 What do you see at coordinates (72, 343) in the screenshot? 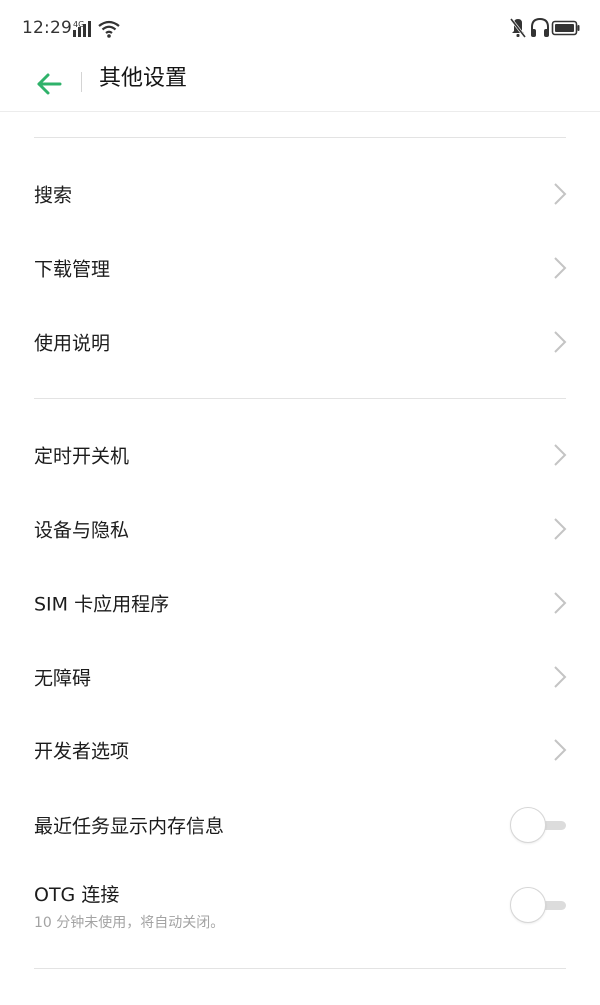
I see `row-label: 使用说明` at bounding box center [72, 343].